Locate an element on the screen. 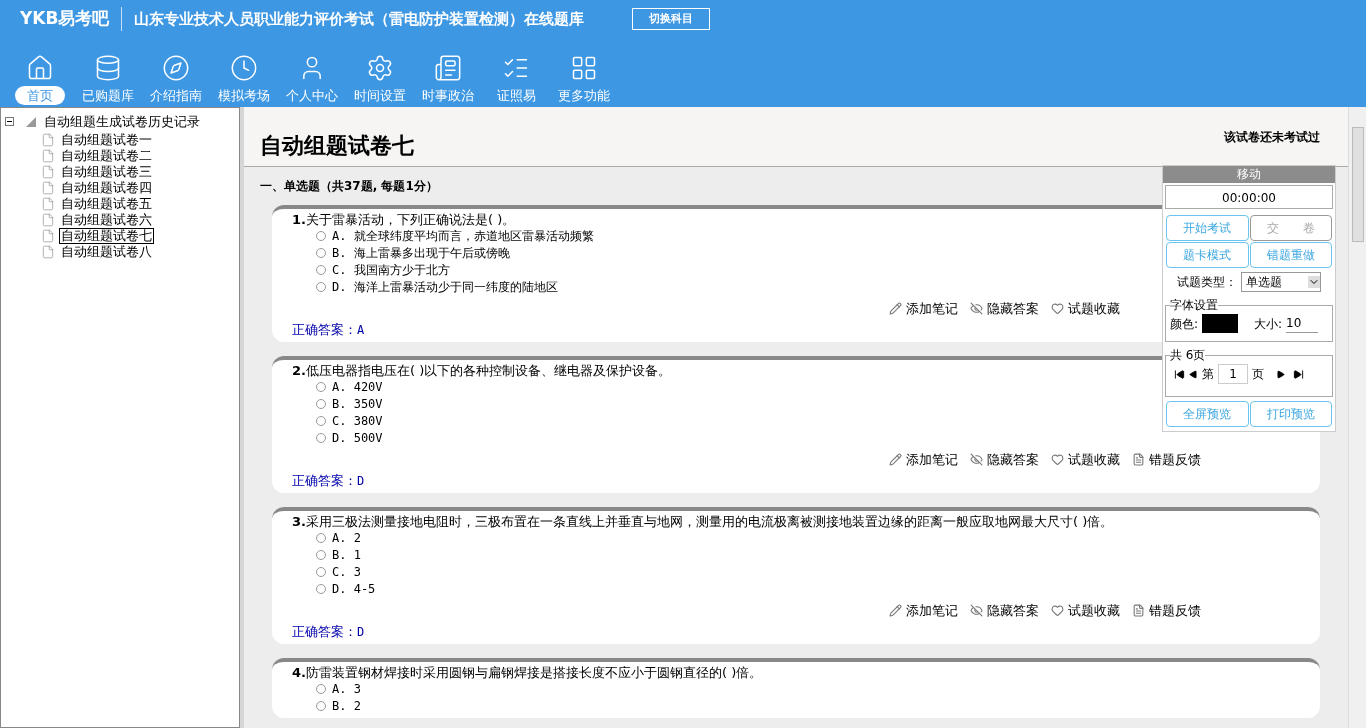 Image resolution: width=1366 pixels, height=728 pixels. tree-item: 自动组题试卷二 is located at coordinates (106, 155).